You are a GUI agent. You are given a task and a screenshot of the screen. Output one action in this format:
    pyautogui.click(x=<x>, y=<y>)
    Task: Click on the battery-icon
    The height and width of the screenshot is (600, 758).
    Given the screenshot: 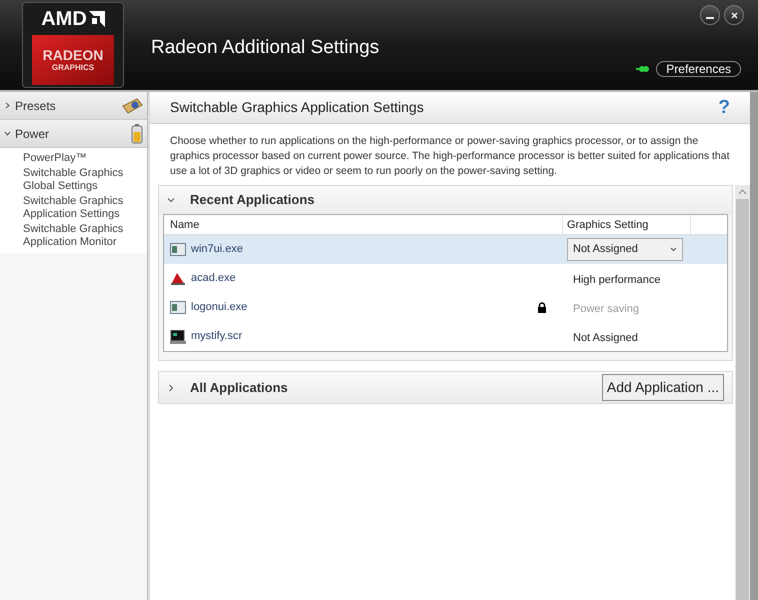 What is the action you would take?
    pyautogui.click(x=137, y=134)
    